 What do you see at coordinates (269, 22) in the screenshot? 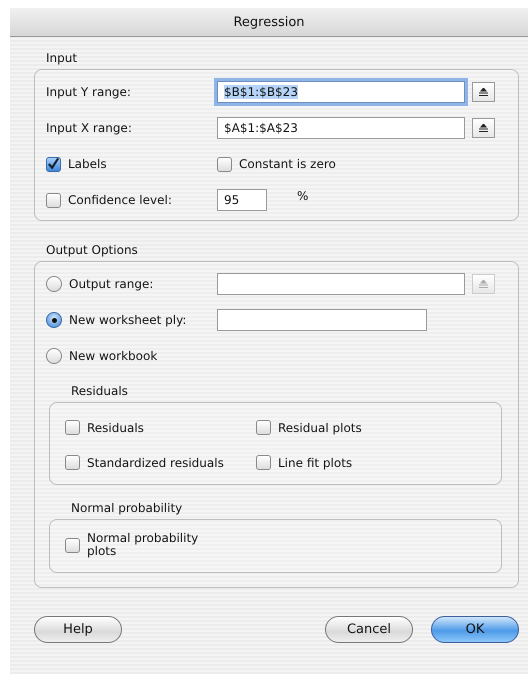
I see `window-title: Regression` at bounding box center [269, 22].